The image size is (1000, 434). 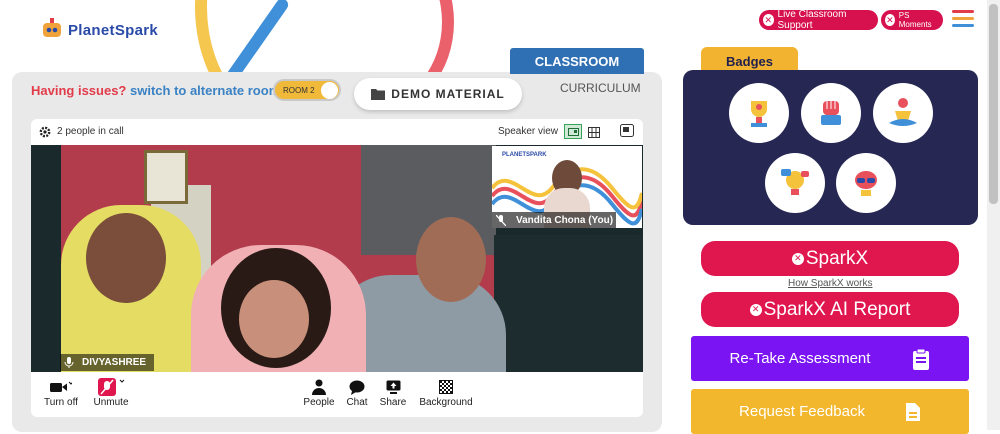 What do you see at coordinates (993, 104) in the screenshot?
I see `scrollbar-thumb` at bounding box center [993, 104].